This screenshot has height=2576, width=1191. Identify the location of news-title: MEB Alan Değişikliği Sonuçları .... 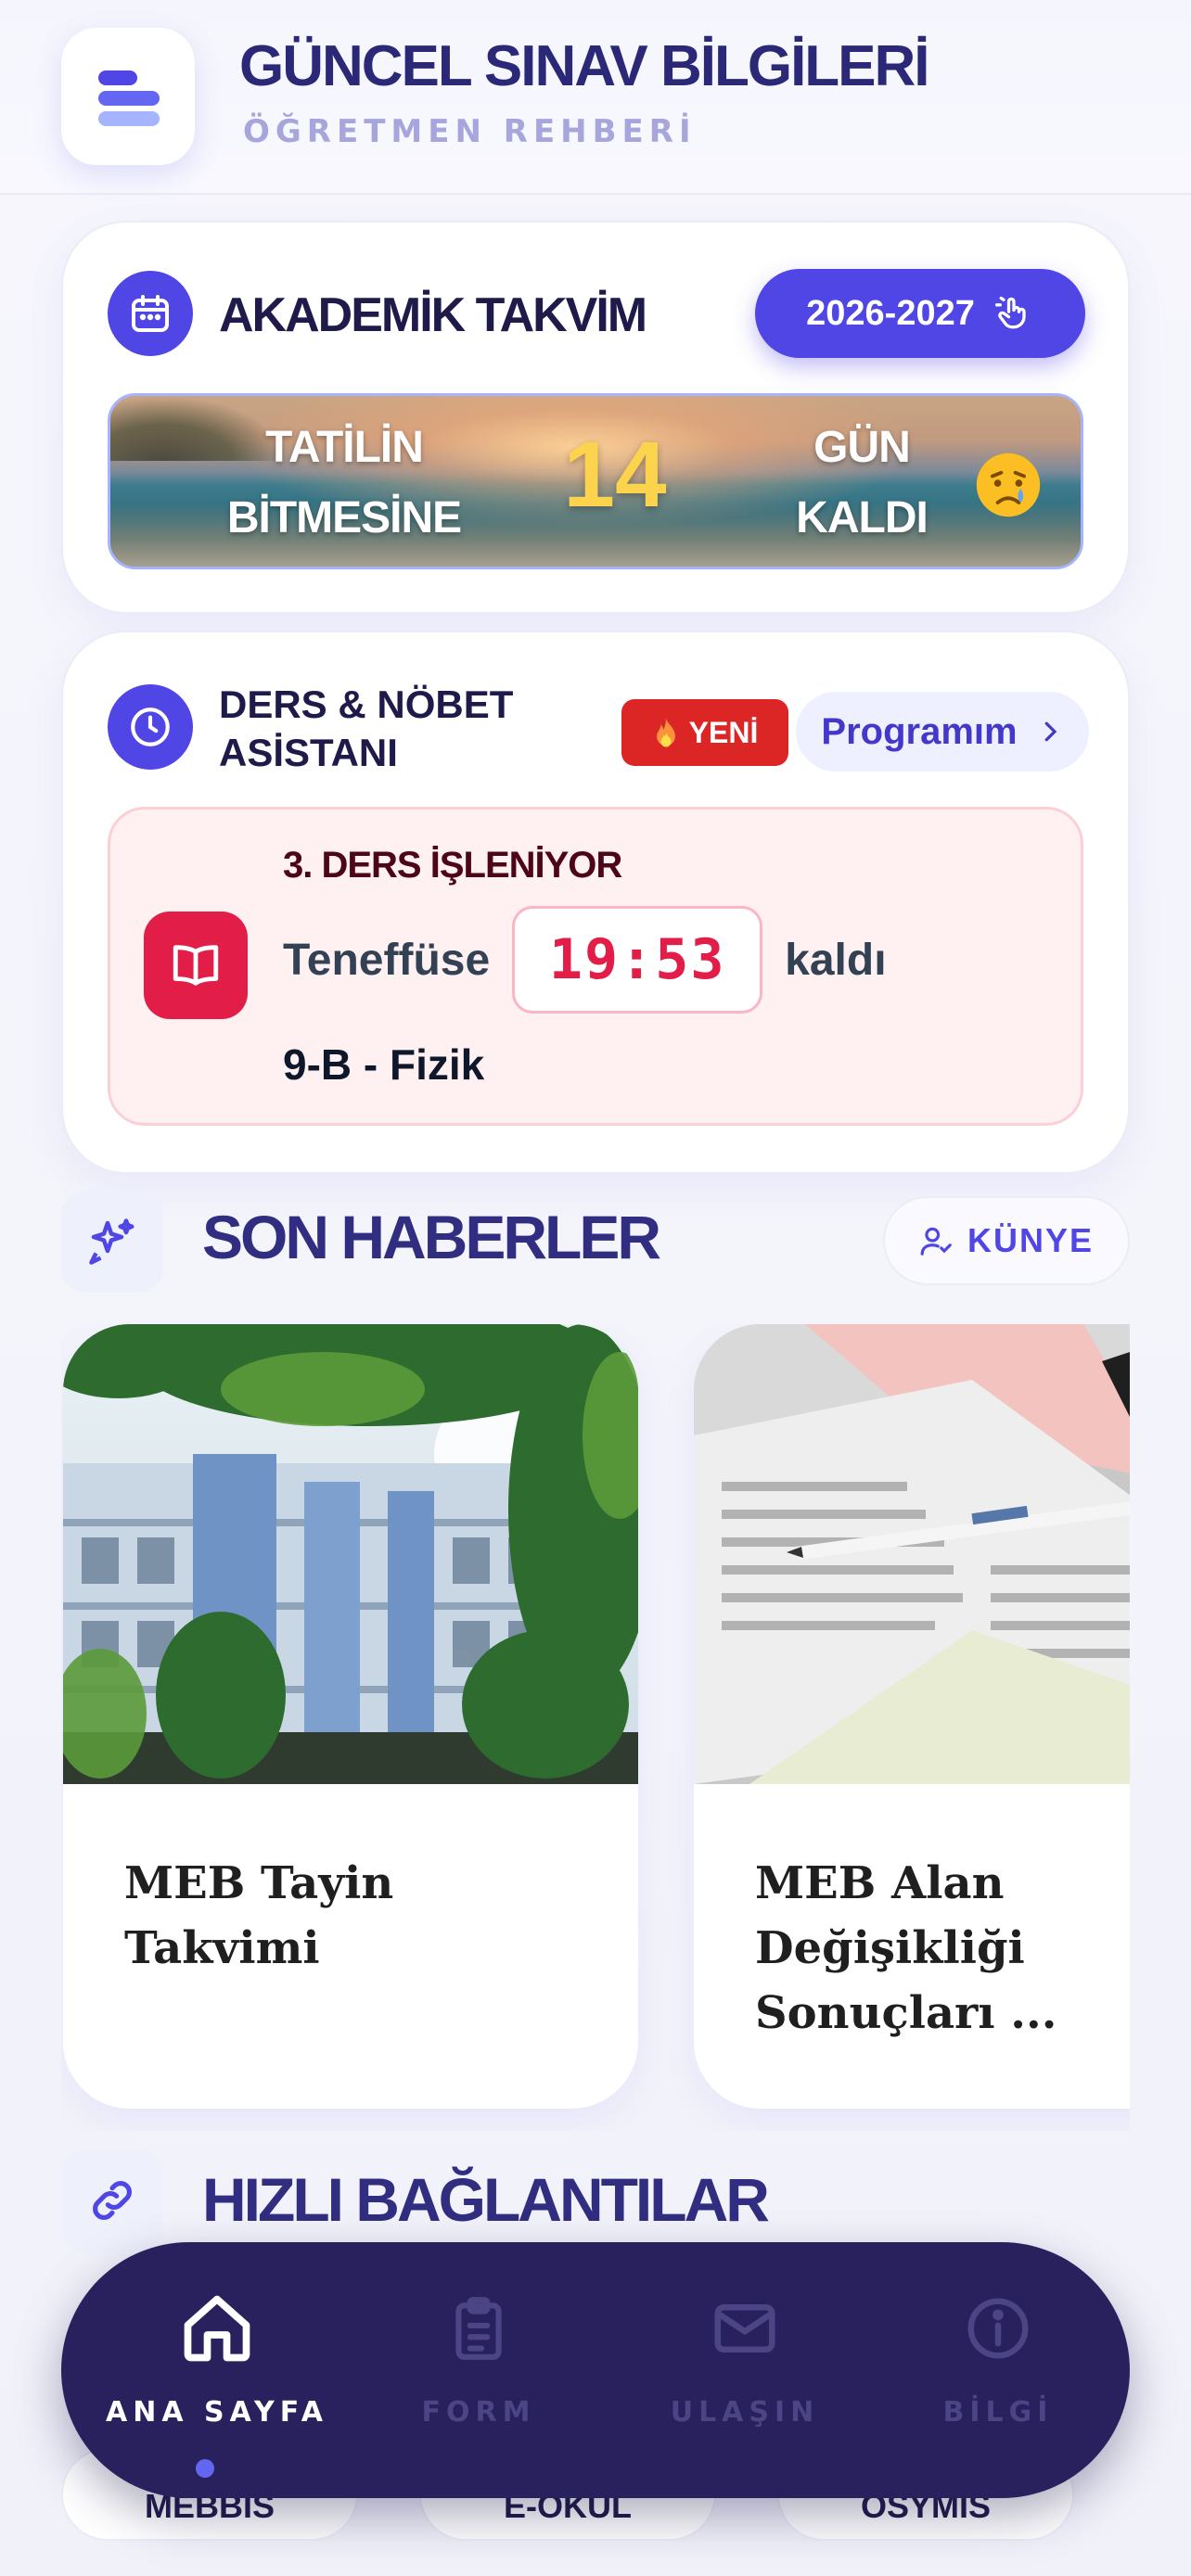
(906, 1948).